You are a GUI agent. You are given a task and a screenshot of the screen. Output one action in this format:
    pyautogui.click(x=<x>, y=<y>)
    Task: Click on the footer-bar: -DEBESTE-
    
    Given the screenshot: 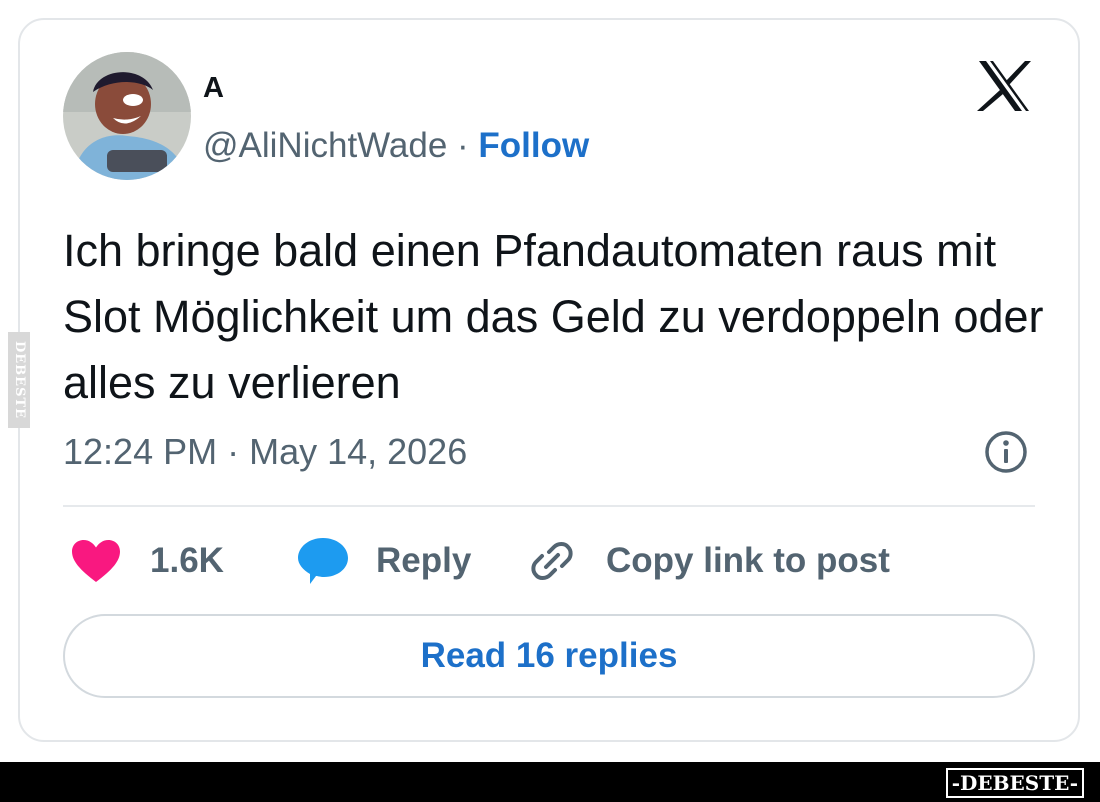 What is the action you would take?
    pyautogui.click(x=550, y=782)
    